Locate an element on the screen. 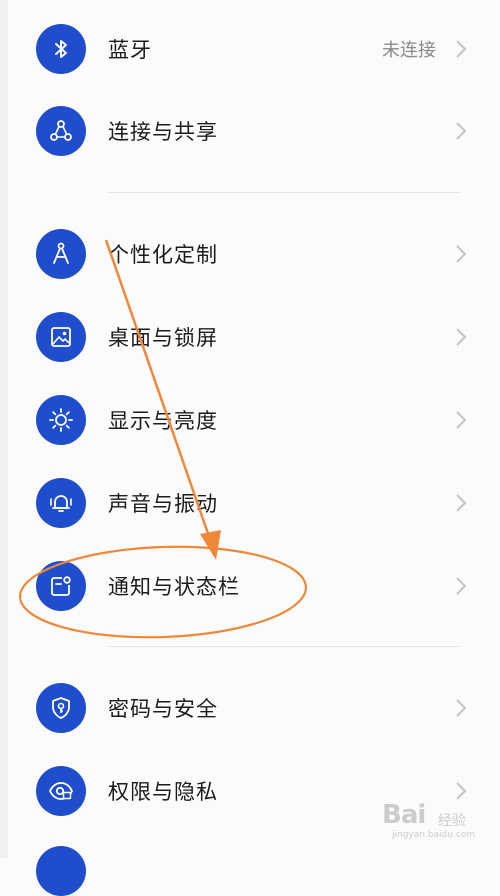 Image resolution: width=500 pixels, height=896 pixels. settings-item-sound-vibration: 声音与振动 is located at coordinates (250, 503).